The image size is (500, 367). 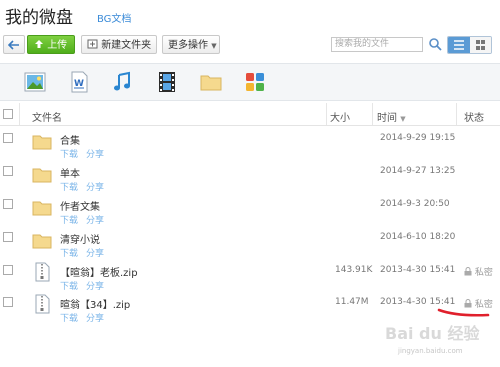 What do you see at coordinates (92, 44) in the screenshot?
I see `new-folder-icon` at bounding box center [92, 44].